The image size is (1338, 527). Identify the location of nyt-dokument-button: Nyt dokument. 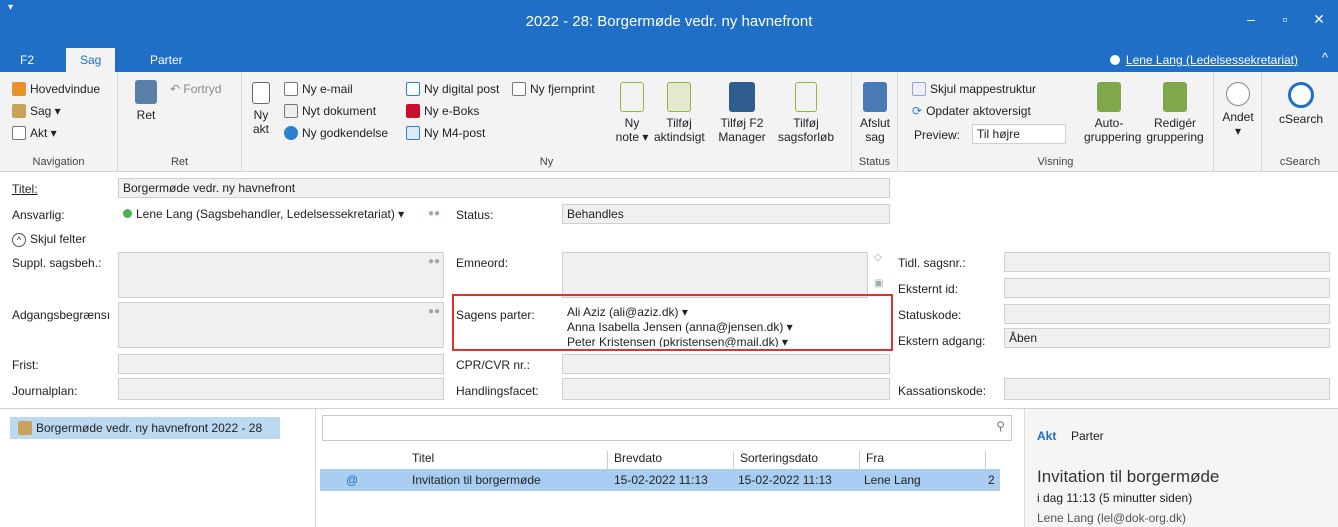
(330, 111).